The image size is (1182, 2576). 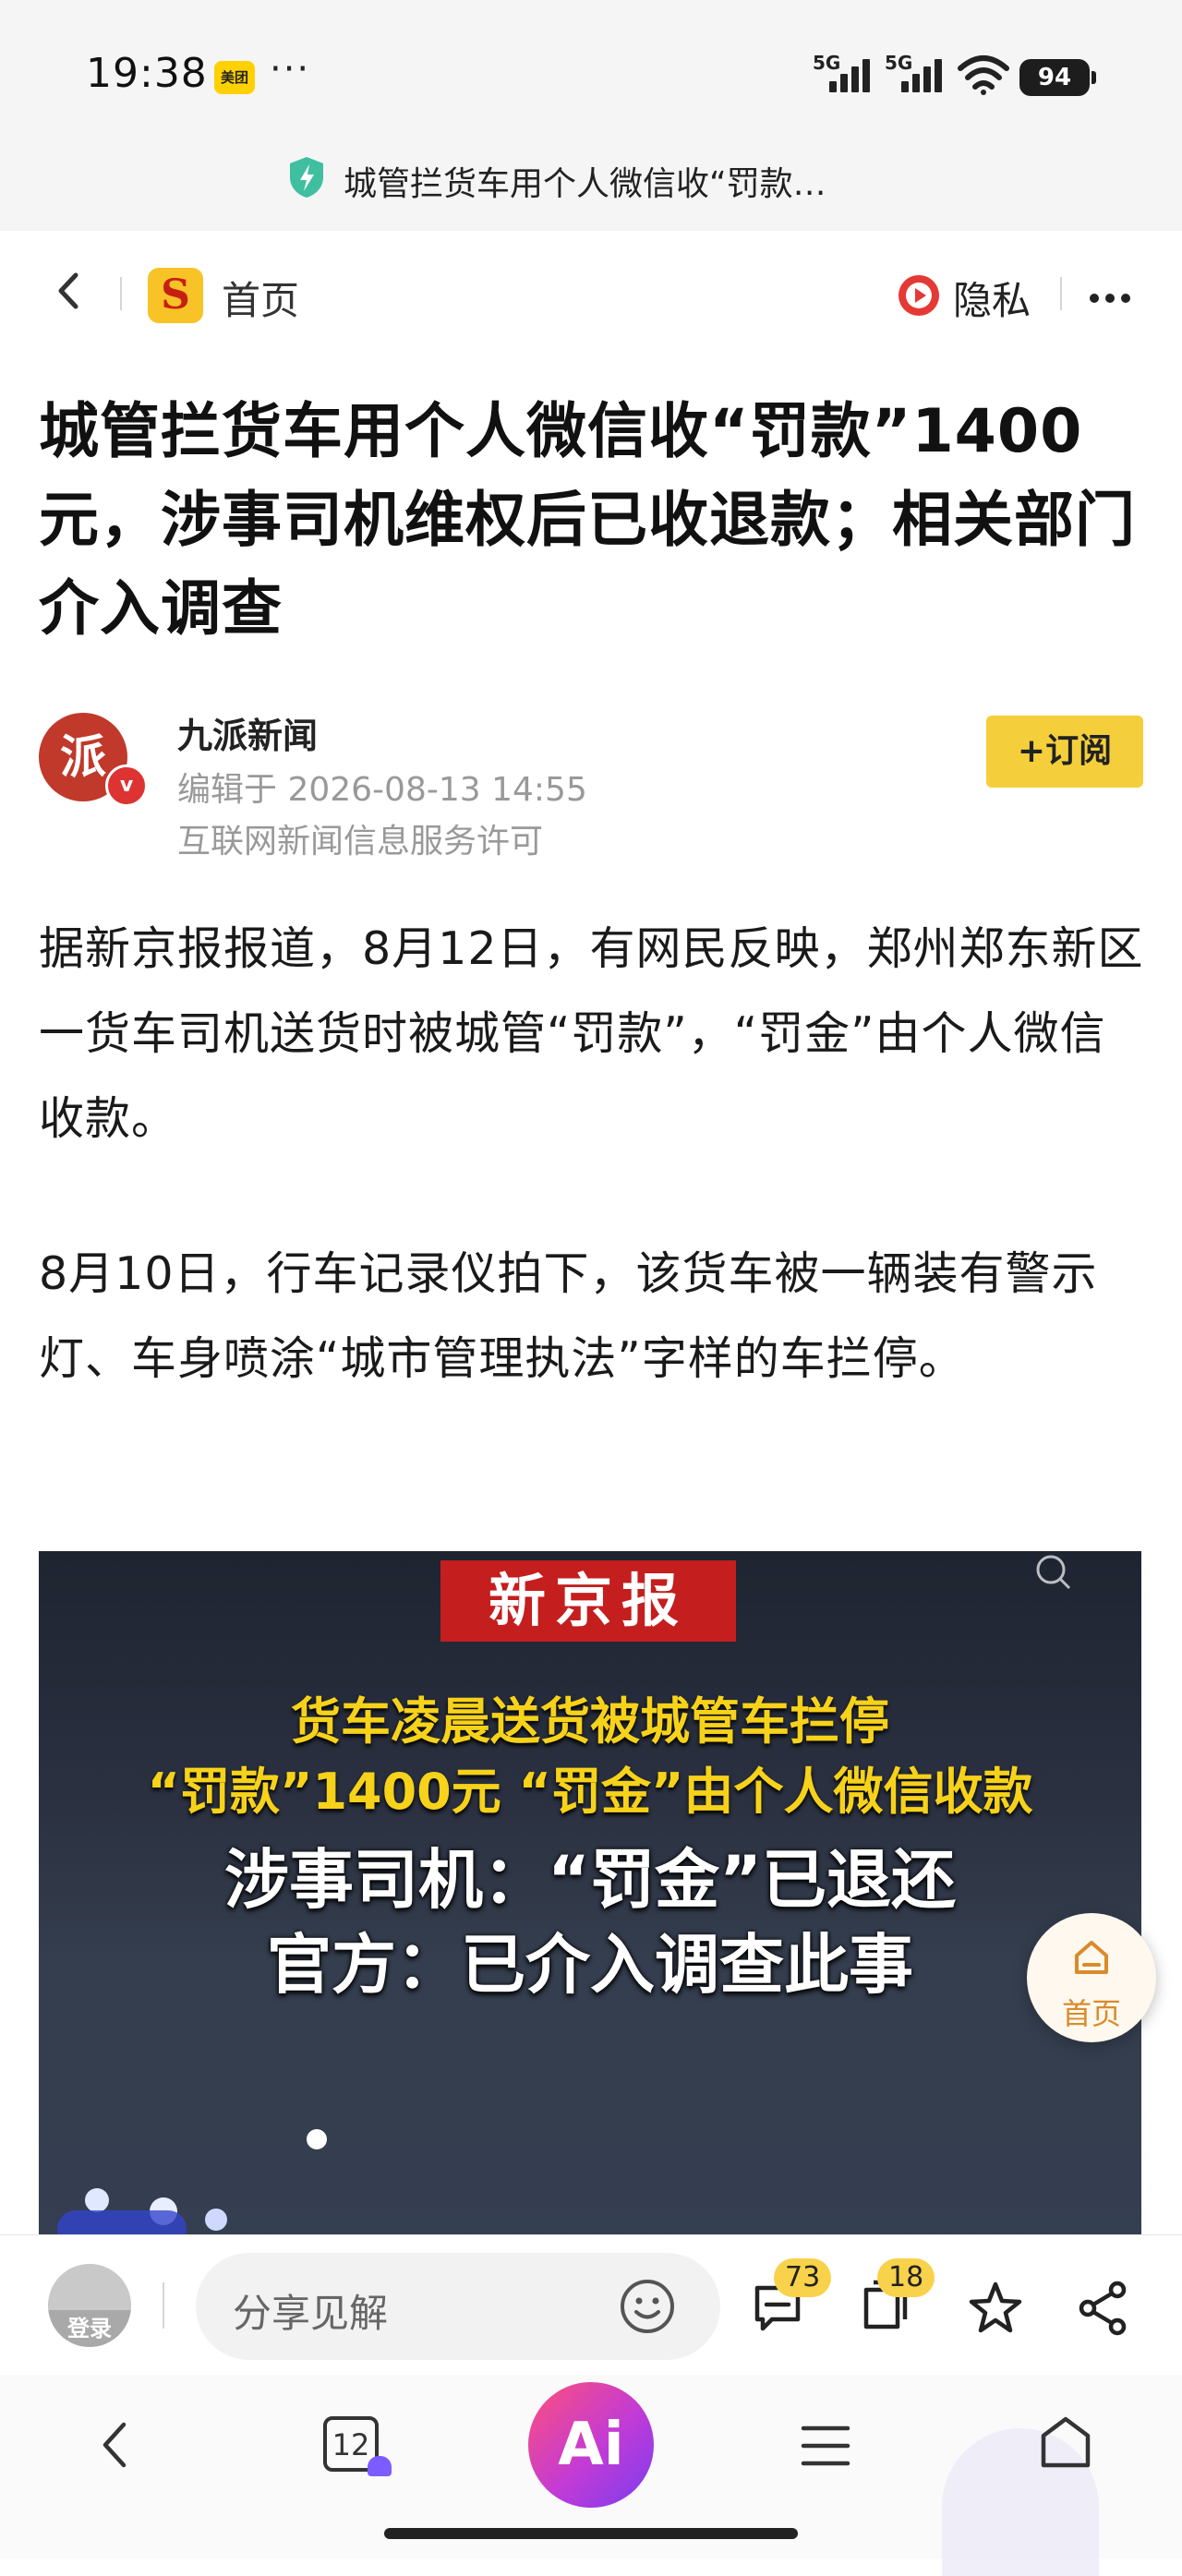 What do you see at coordinates (260, 298) in the screenshot?
I see `home-link: 首页` at bounding box center [260, 298].